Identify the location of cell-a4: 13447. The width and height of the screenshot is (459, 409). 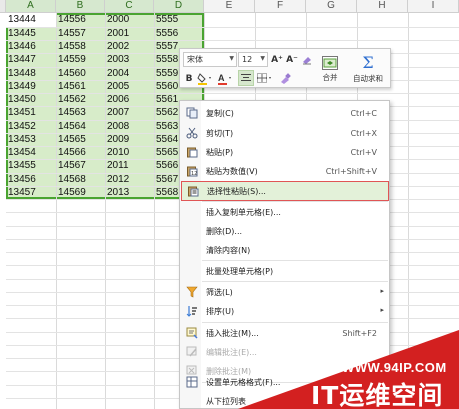
(31, 60).